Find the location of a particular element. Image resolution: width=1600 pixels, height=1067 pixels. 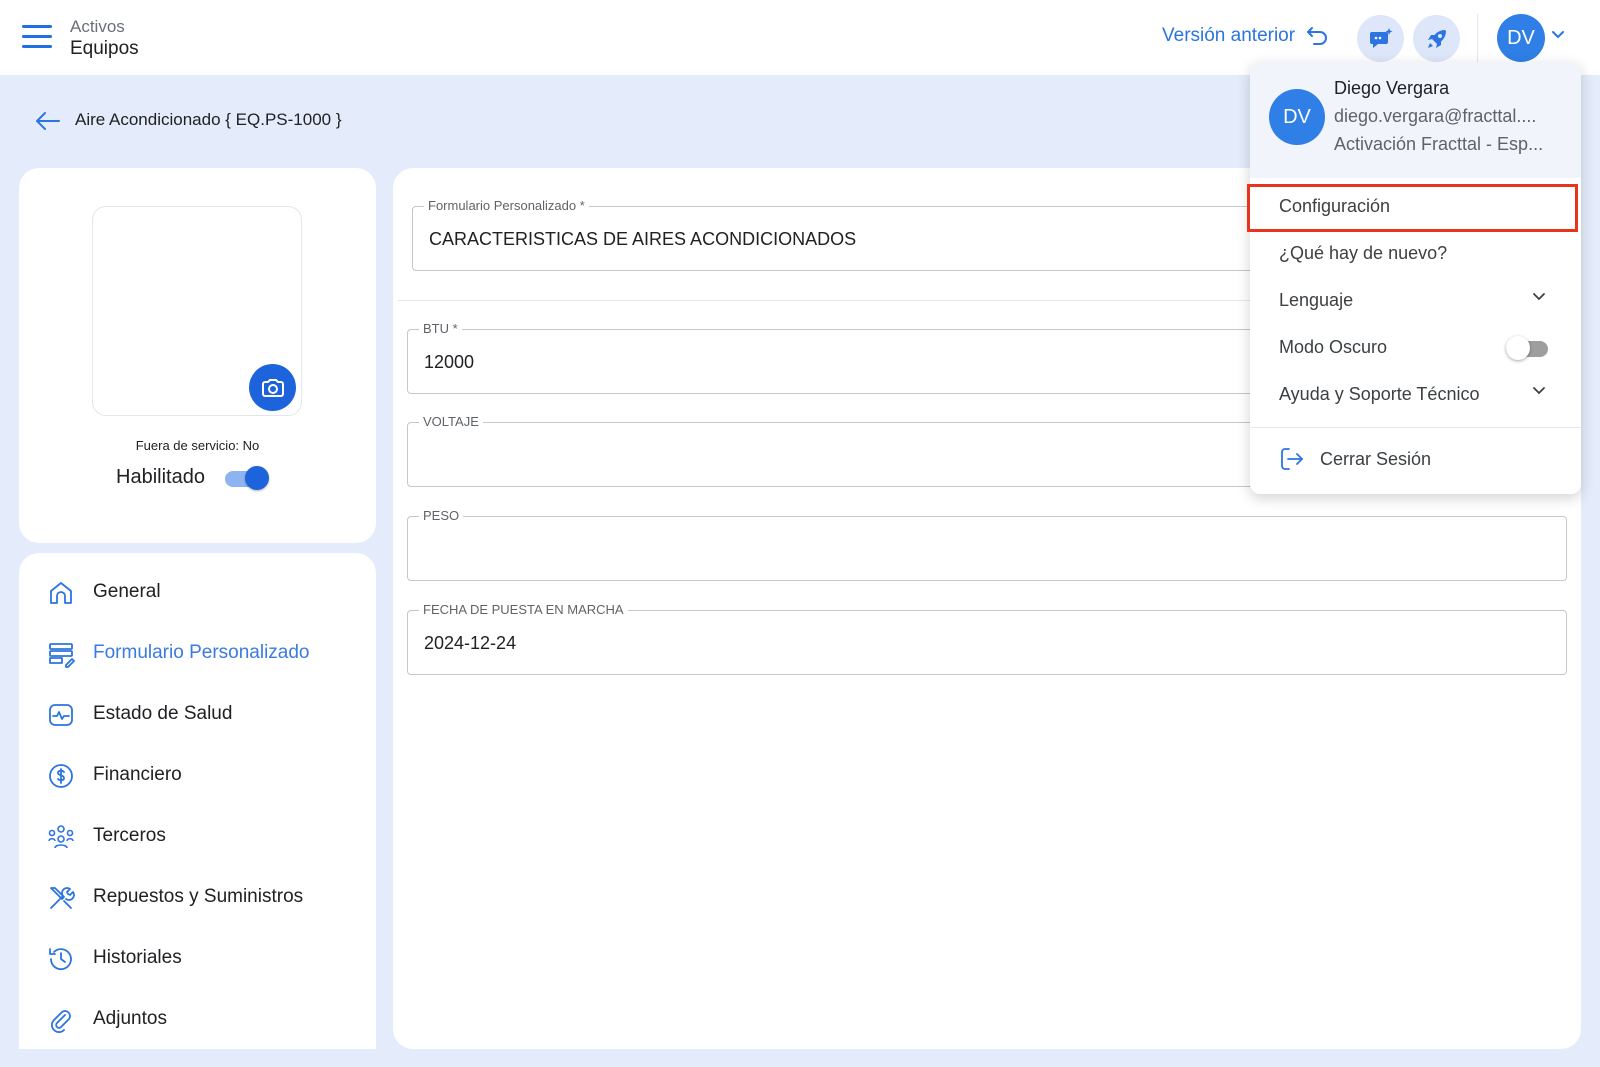

enabled-label: Habilitado is located at coordinates (160, 477).